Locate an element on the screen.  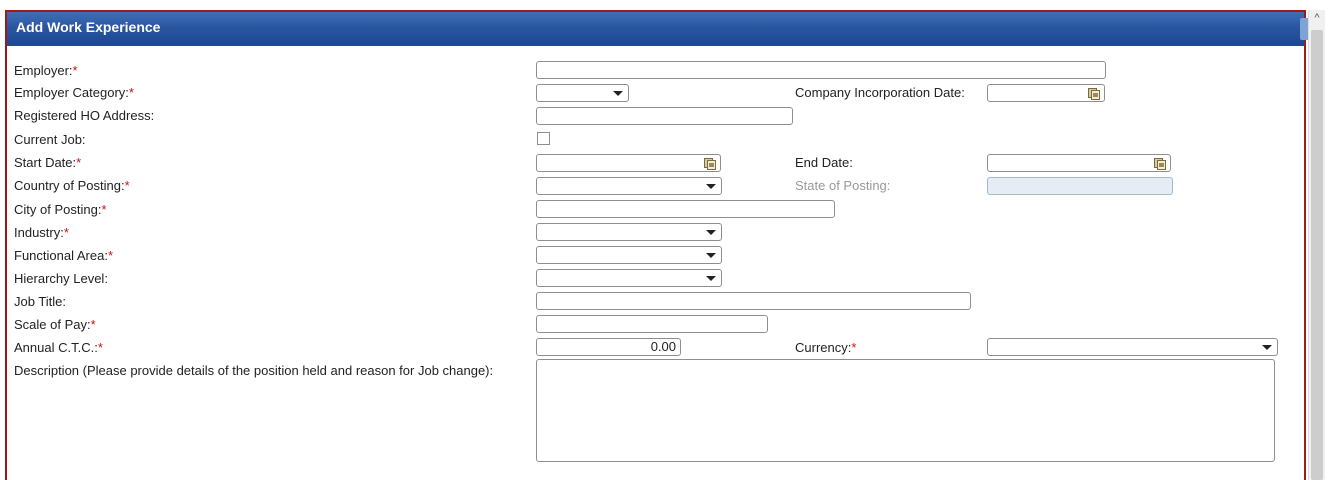
scrollbar-thumb is located at coordinates (1317, 255).